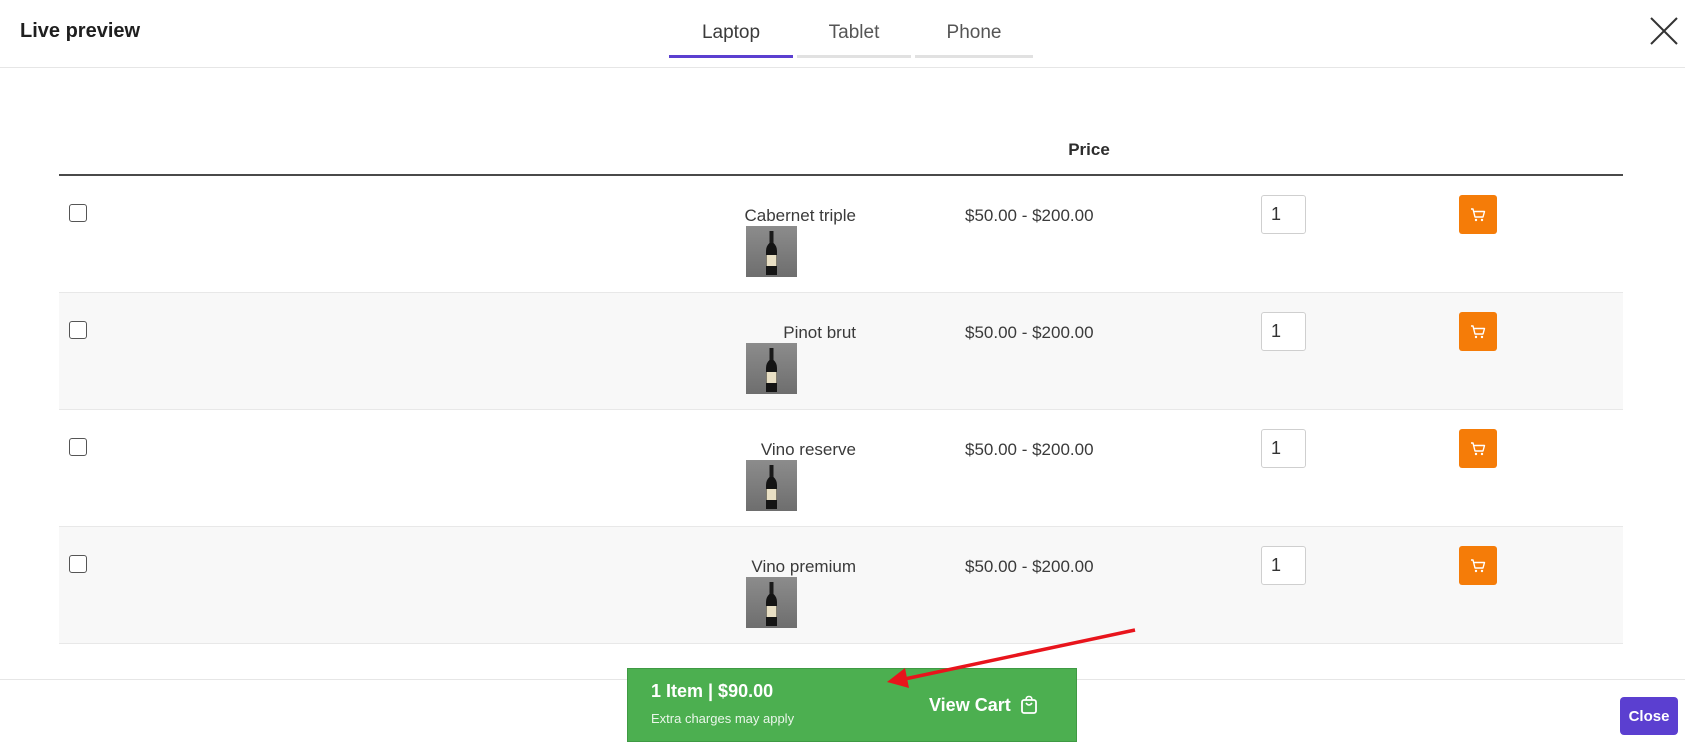 The width and height of the screenshot is (1685, 745). Describe the element at coordinates (970, 705) in the screenshot. I see `view-cart-button: View Cart` at that location.